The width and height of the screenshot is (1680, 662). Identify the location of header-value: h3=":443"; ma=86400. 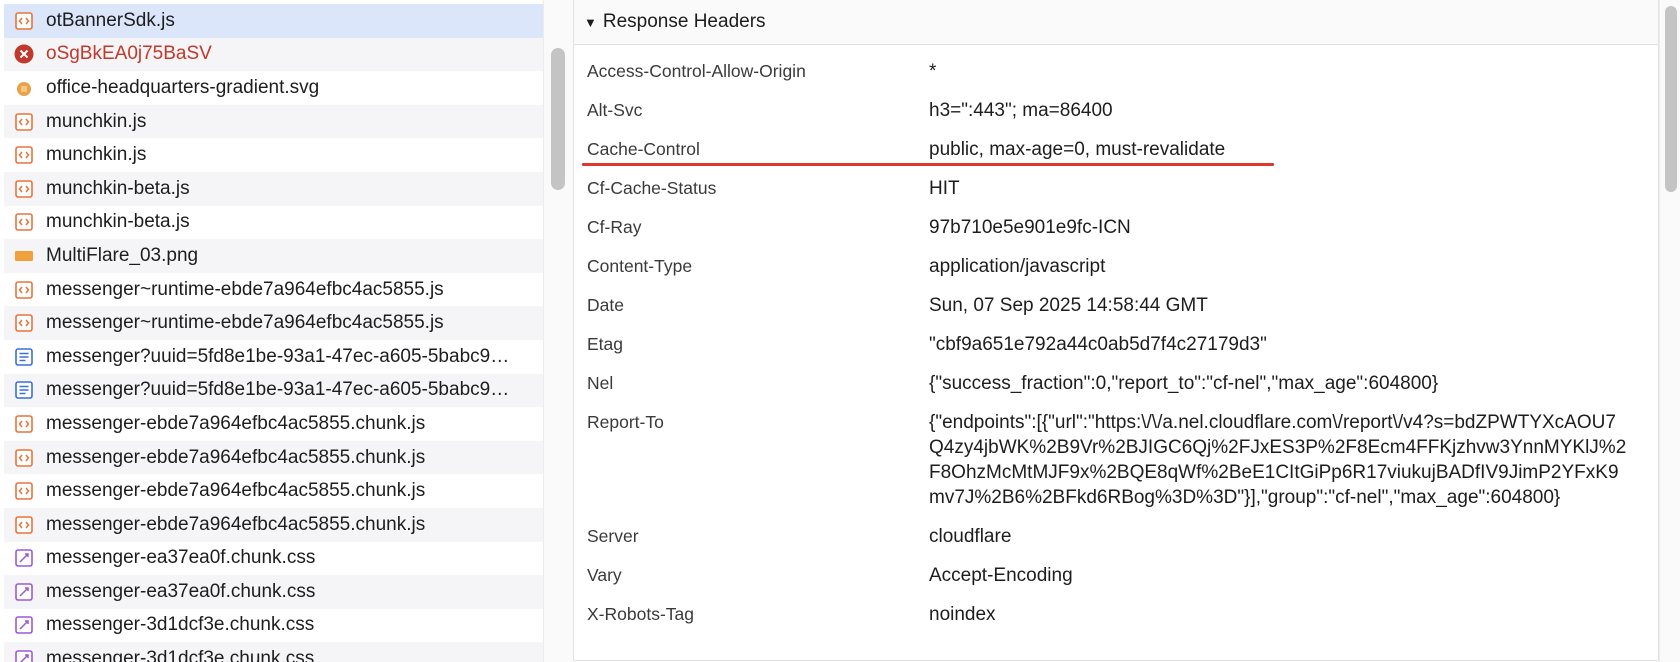
(1021, 110).